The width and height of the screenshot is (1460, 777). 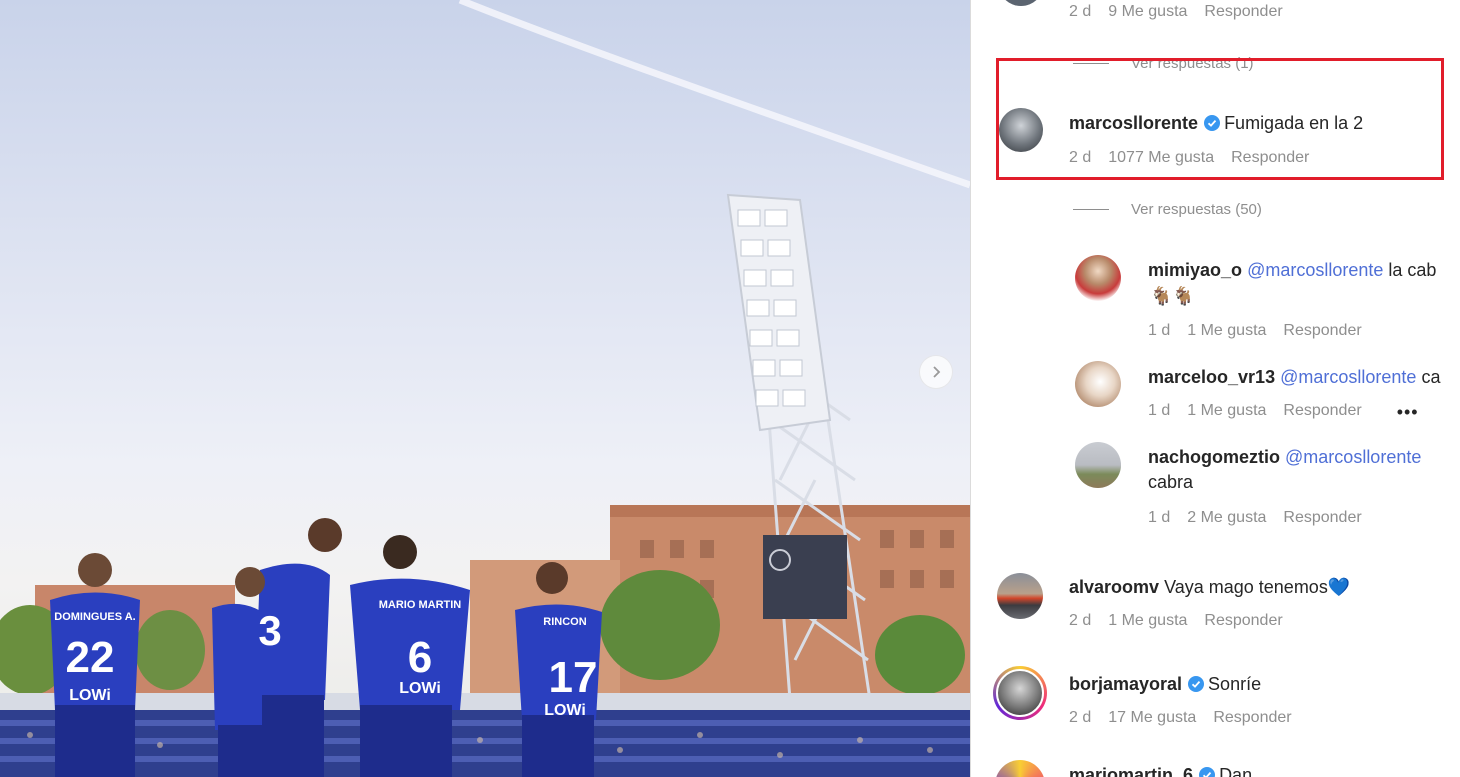 What do you see at coordinates (1195, 270) in the screenshot?
I see `comment-username: mimiyao_o` at bounding box center [1195, 270].